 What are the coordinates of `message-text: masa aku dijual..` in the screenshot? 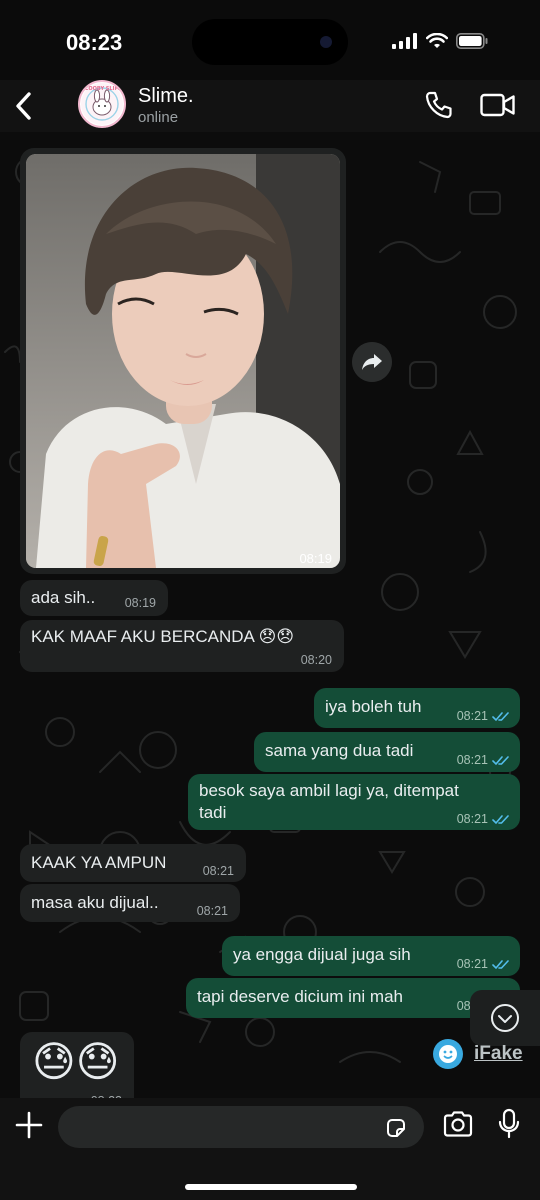 It's located at (95, 902).